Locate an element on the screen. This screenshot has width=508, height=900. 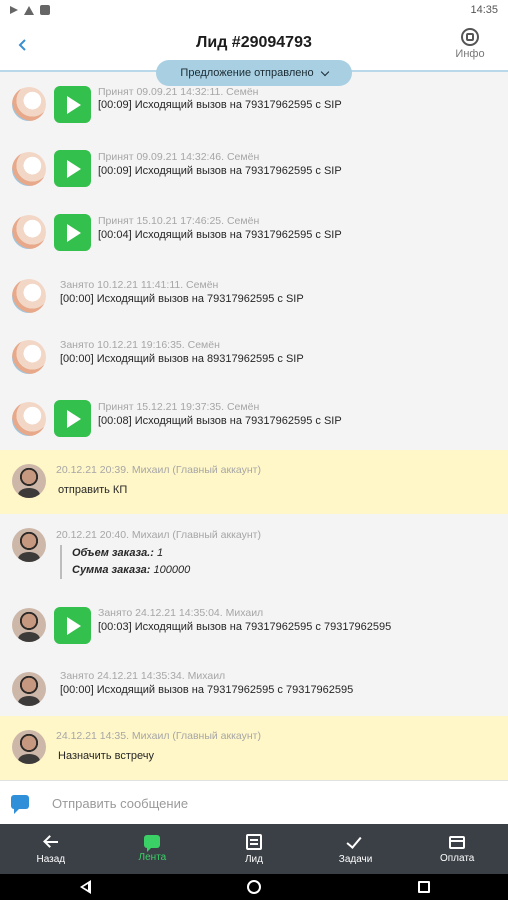
item-meta: Занято 24.12.21 14:35:34. Михаил is located at coordinates (143, 676).